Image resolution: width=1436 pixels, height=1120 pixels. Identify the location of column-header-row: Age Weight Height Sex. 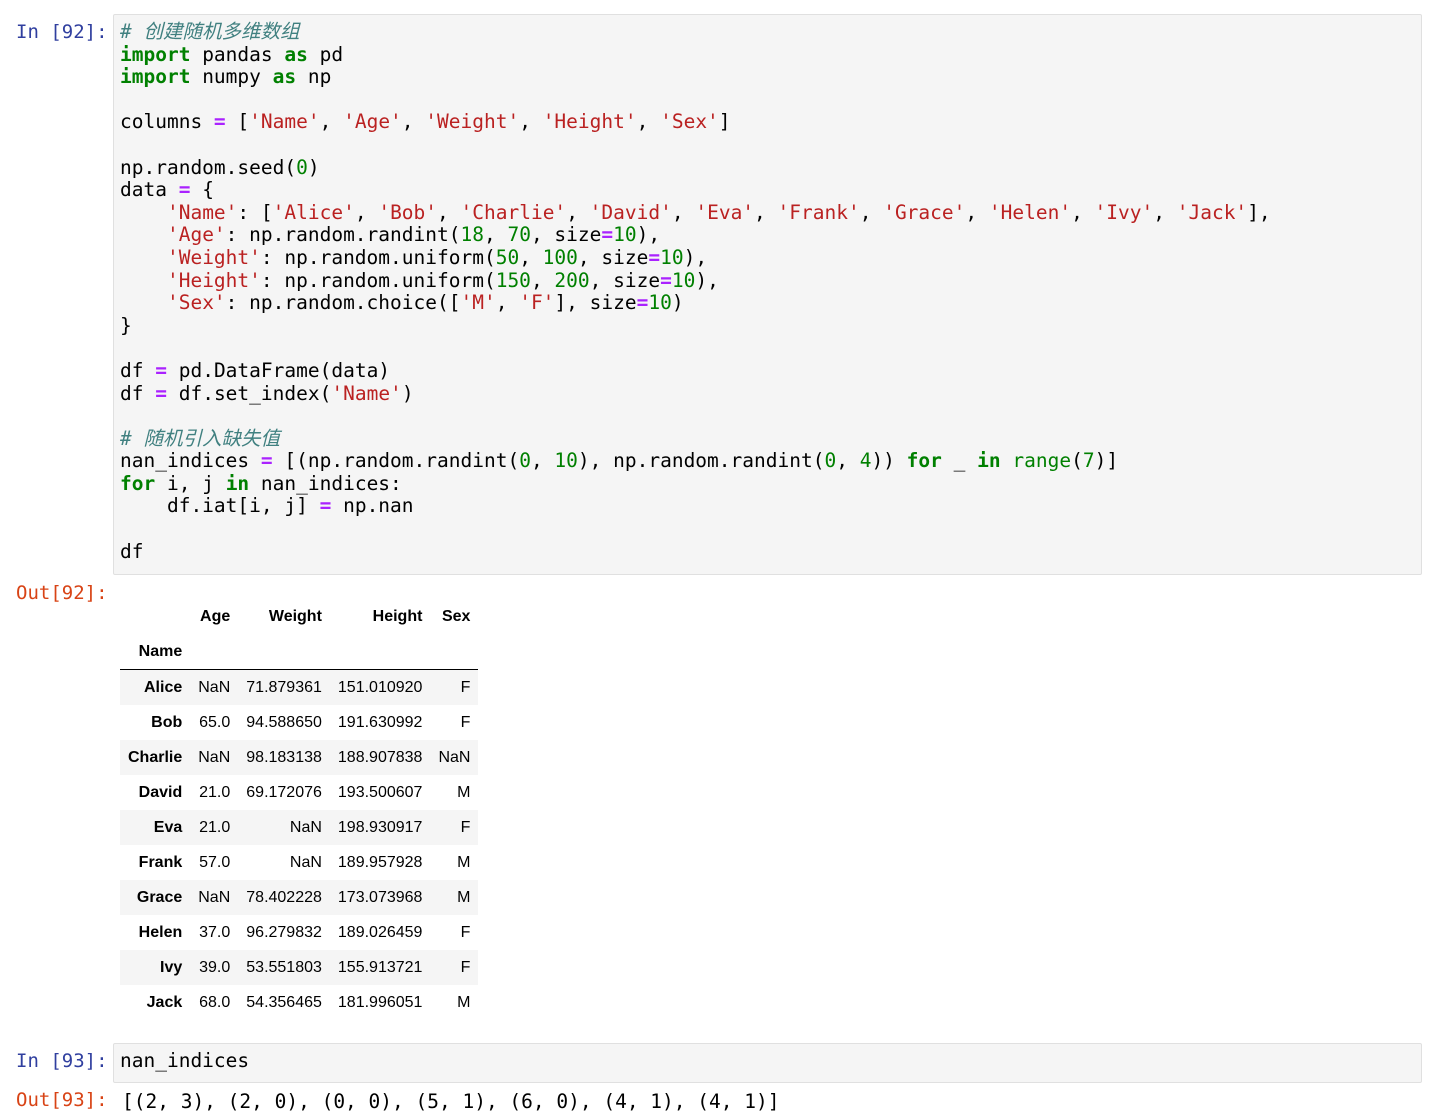
(299, 616).